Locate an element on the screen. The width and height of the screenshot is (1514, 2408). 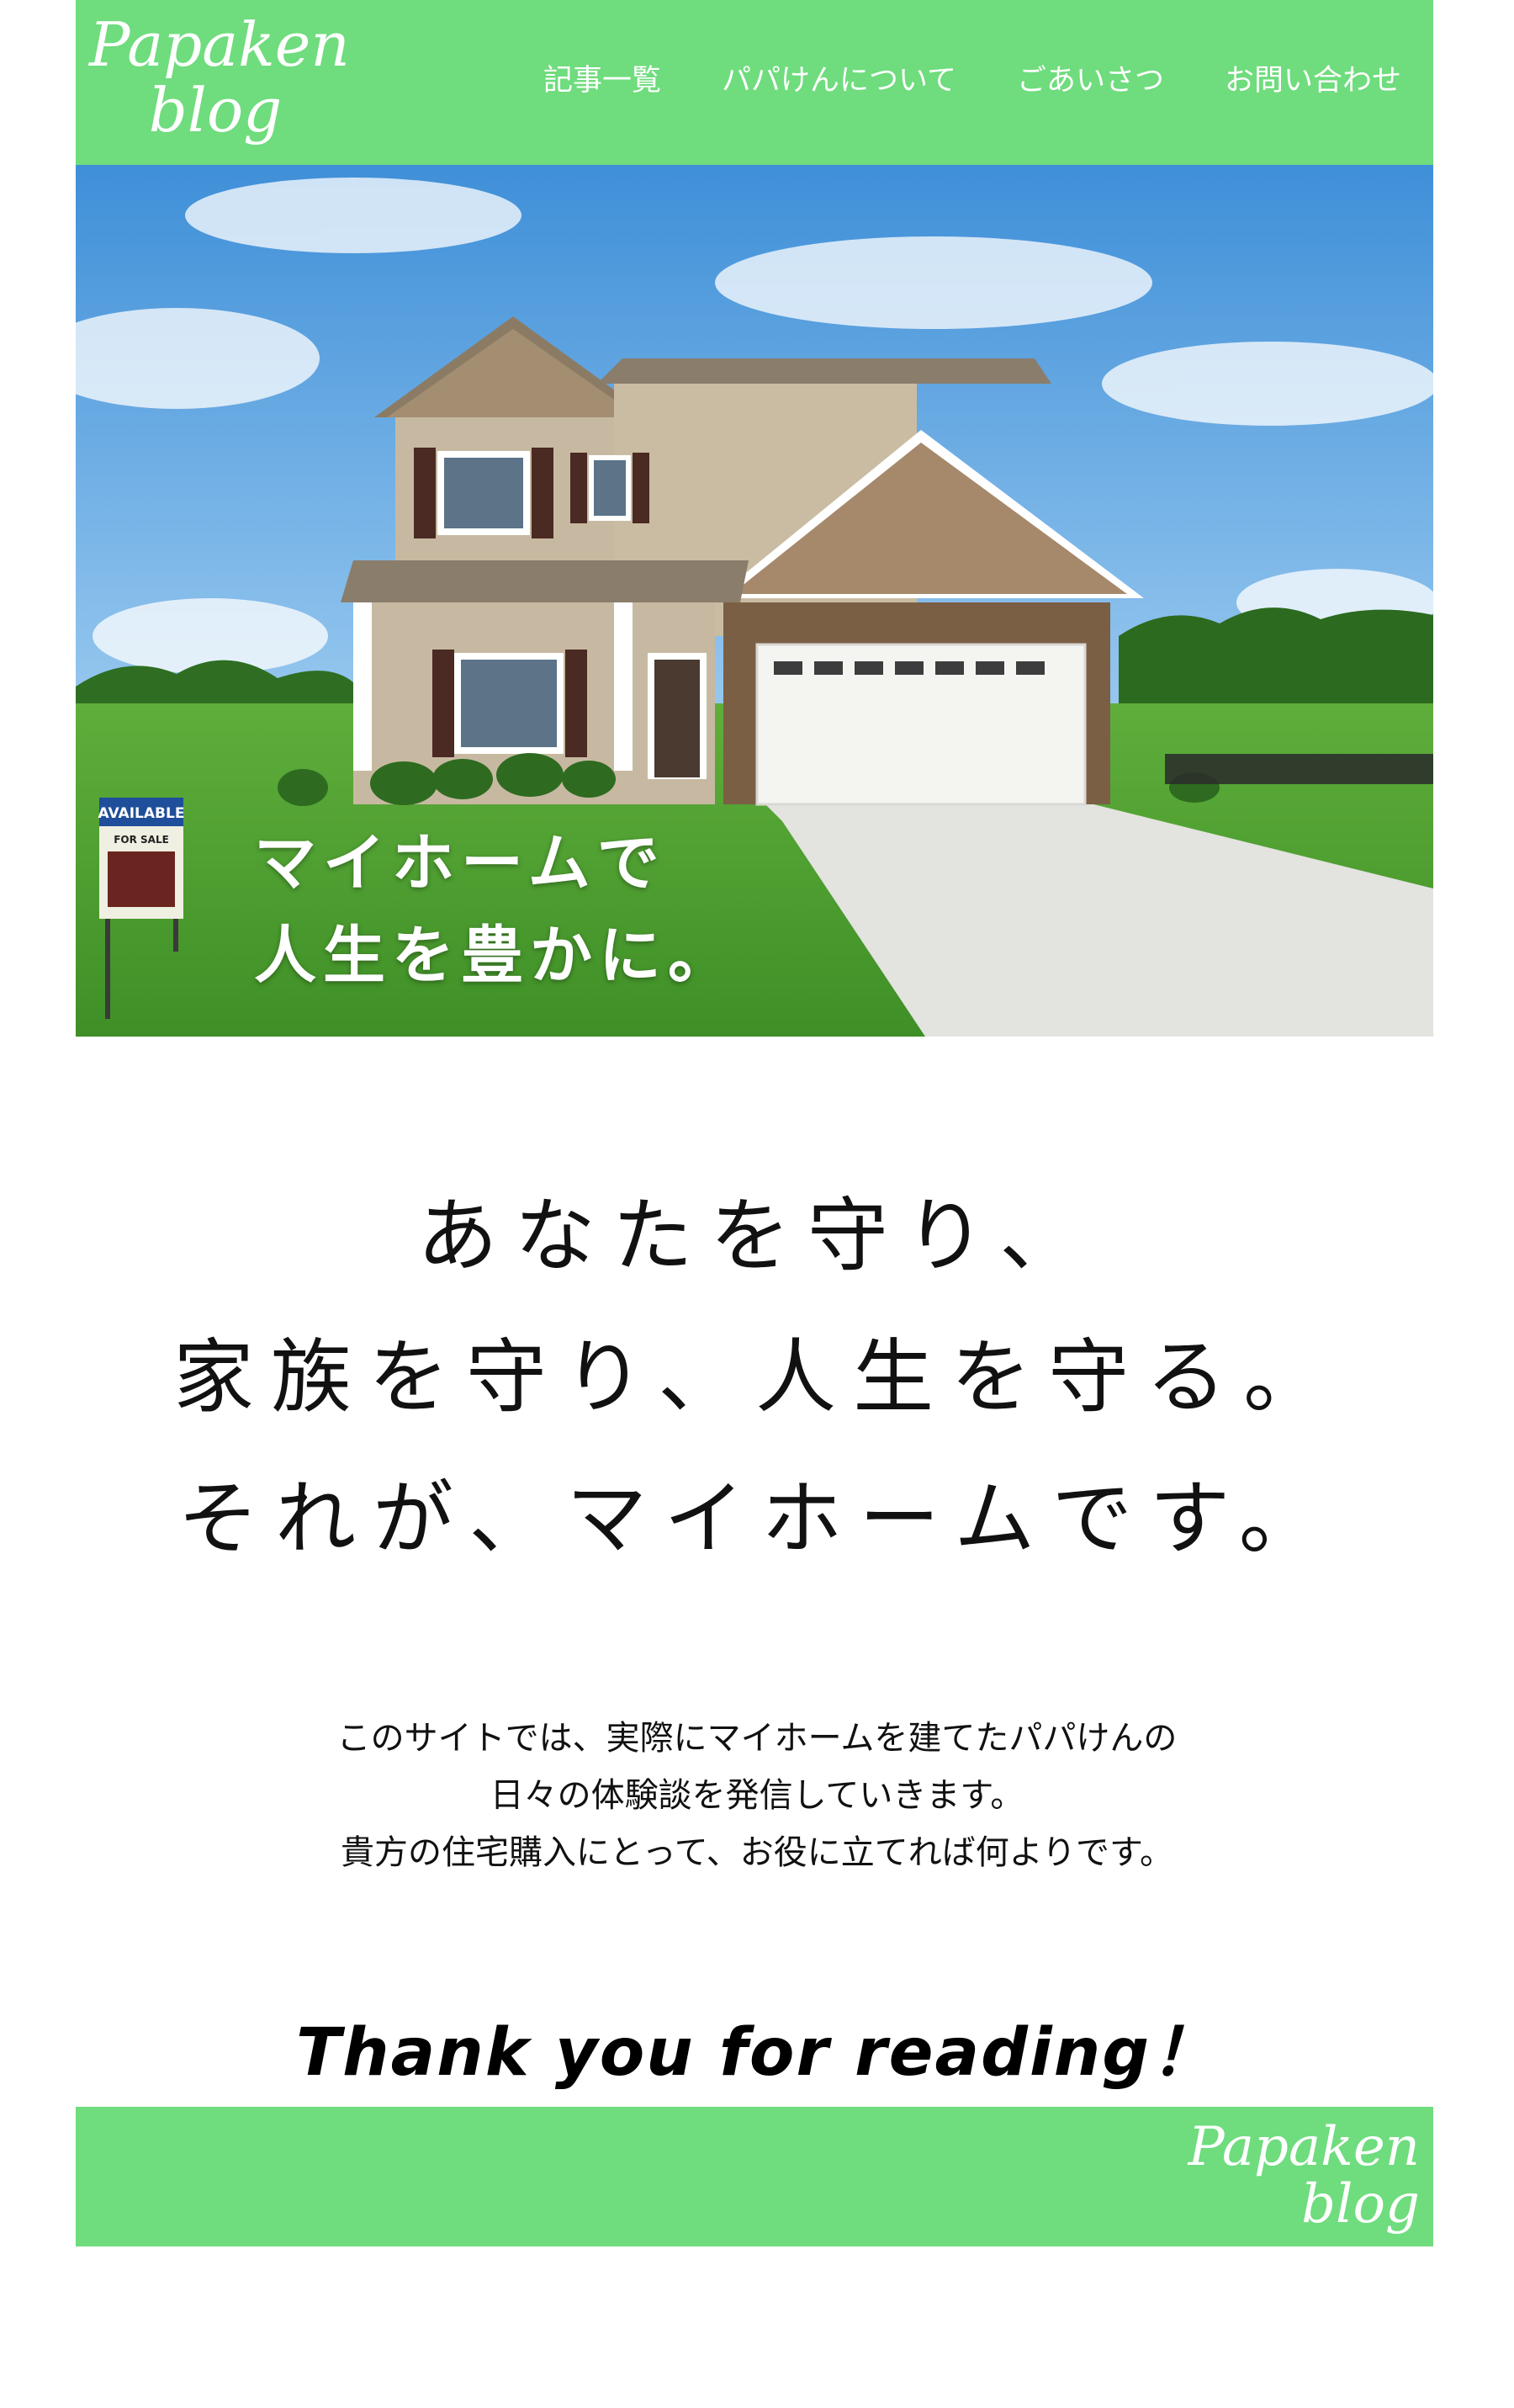
site-header: Papaken blog 記事一覧 パパけんについて ごあいさつ お問い合わせ is located at coordinates (755, 82).